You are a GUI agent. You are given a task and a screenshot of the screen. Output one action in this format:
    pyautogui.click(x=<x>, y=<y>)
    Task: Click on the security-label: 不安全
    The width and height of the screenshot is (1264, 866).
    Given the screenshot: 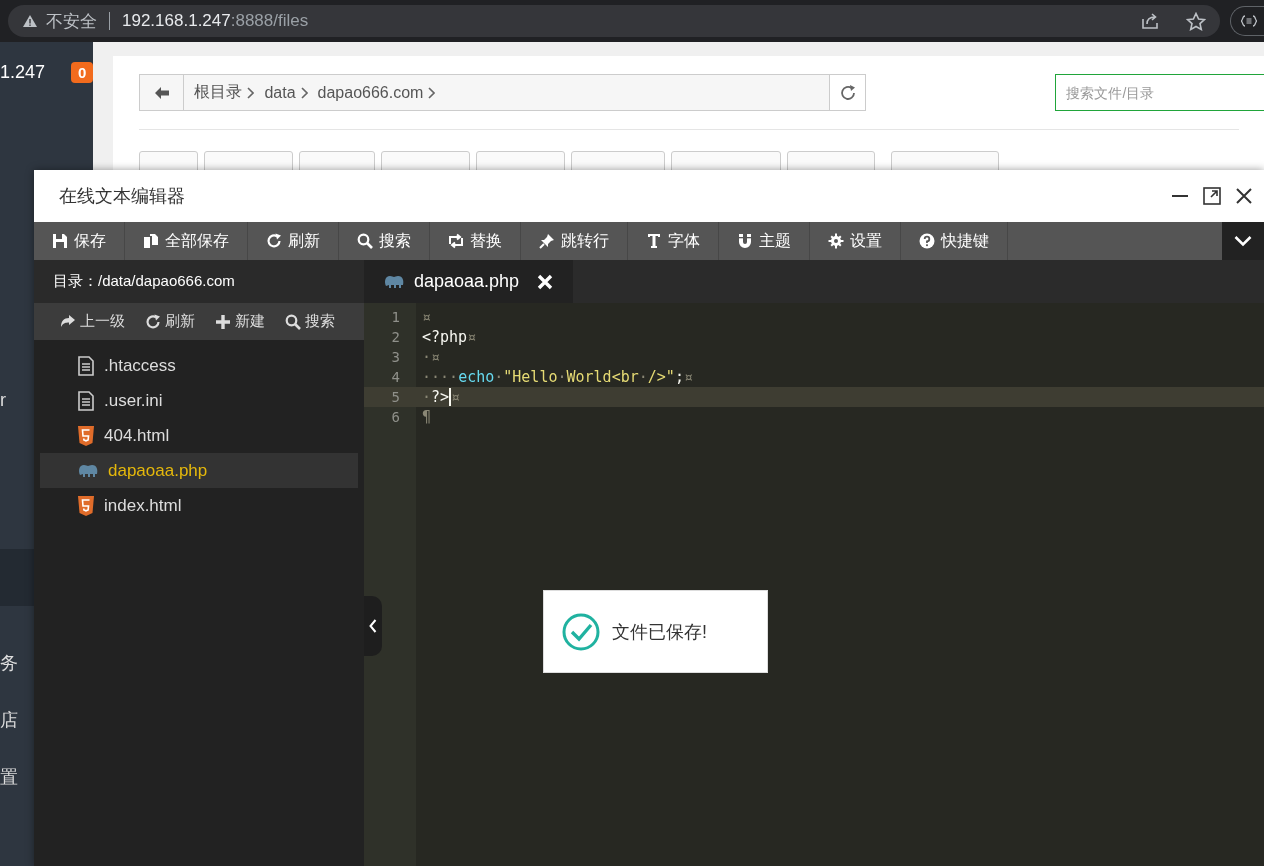 What is the action you would take?
    pyautogui.click(x=71, y=21)
    